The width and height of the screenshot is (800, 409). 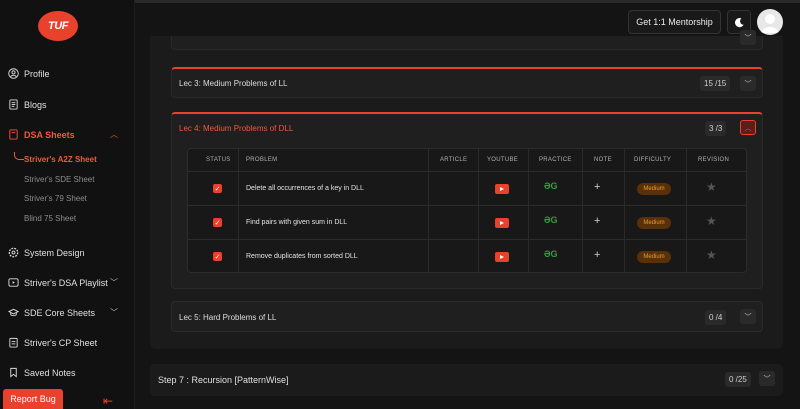 What do you see at coordinates (58, 26) in the screenshot?
I see `tuf-logo: TUF` at bounding box center [58, 26].